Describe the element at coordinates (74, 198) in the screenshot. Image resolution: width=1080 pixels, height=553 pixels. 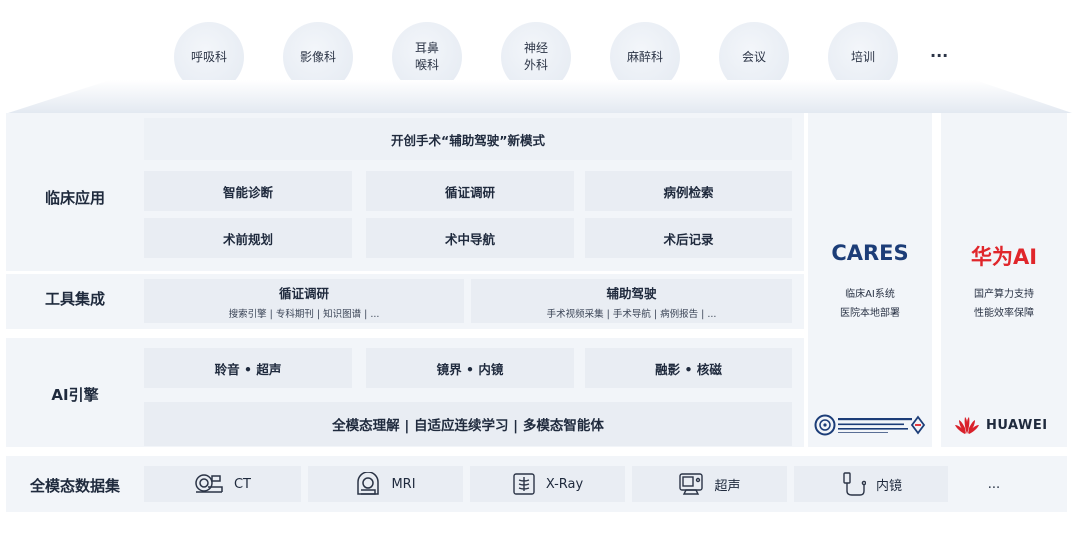
I see `clinical-label: 临床应用` at that location.